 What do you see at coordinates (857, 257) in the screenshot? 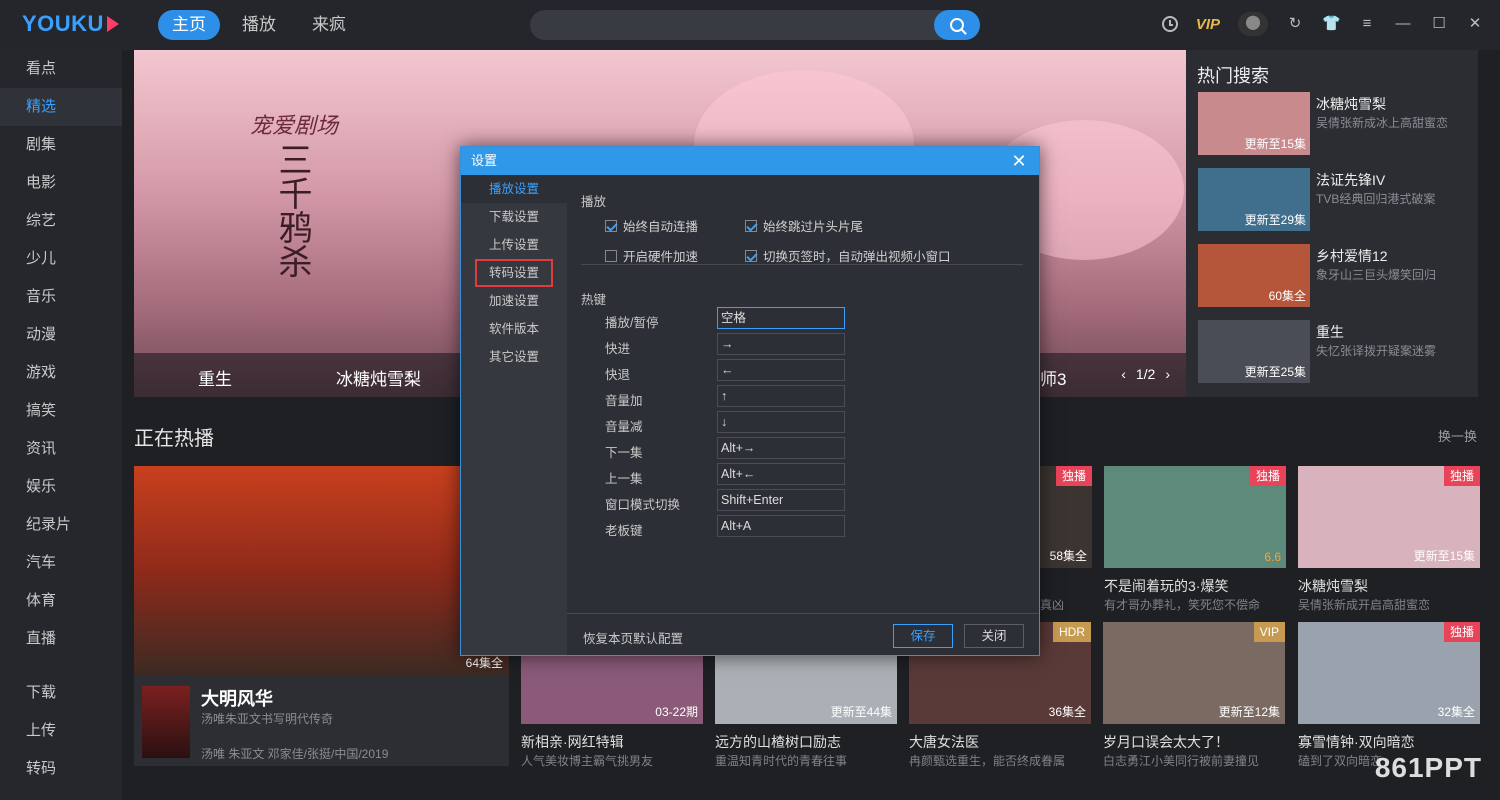
I see `checkbox-label: 切换页签时，自动弹出视频小窗口` at bounding box center [857, 257].